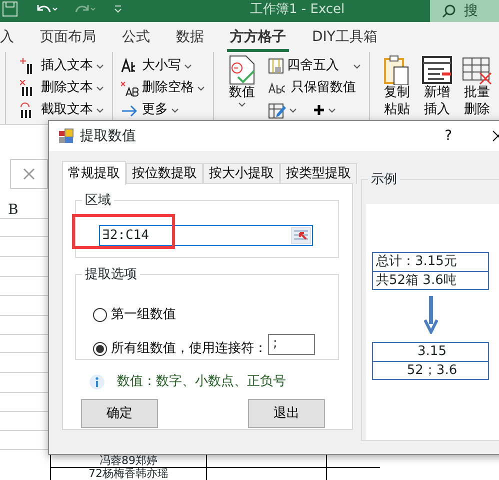 This screenshot has height=480, width=499. Describe the element at coordinates (94, 173) in the screenshot. I see `dialog-tab: 常规提取` at that location.